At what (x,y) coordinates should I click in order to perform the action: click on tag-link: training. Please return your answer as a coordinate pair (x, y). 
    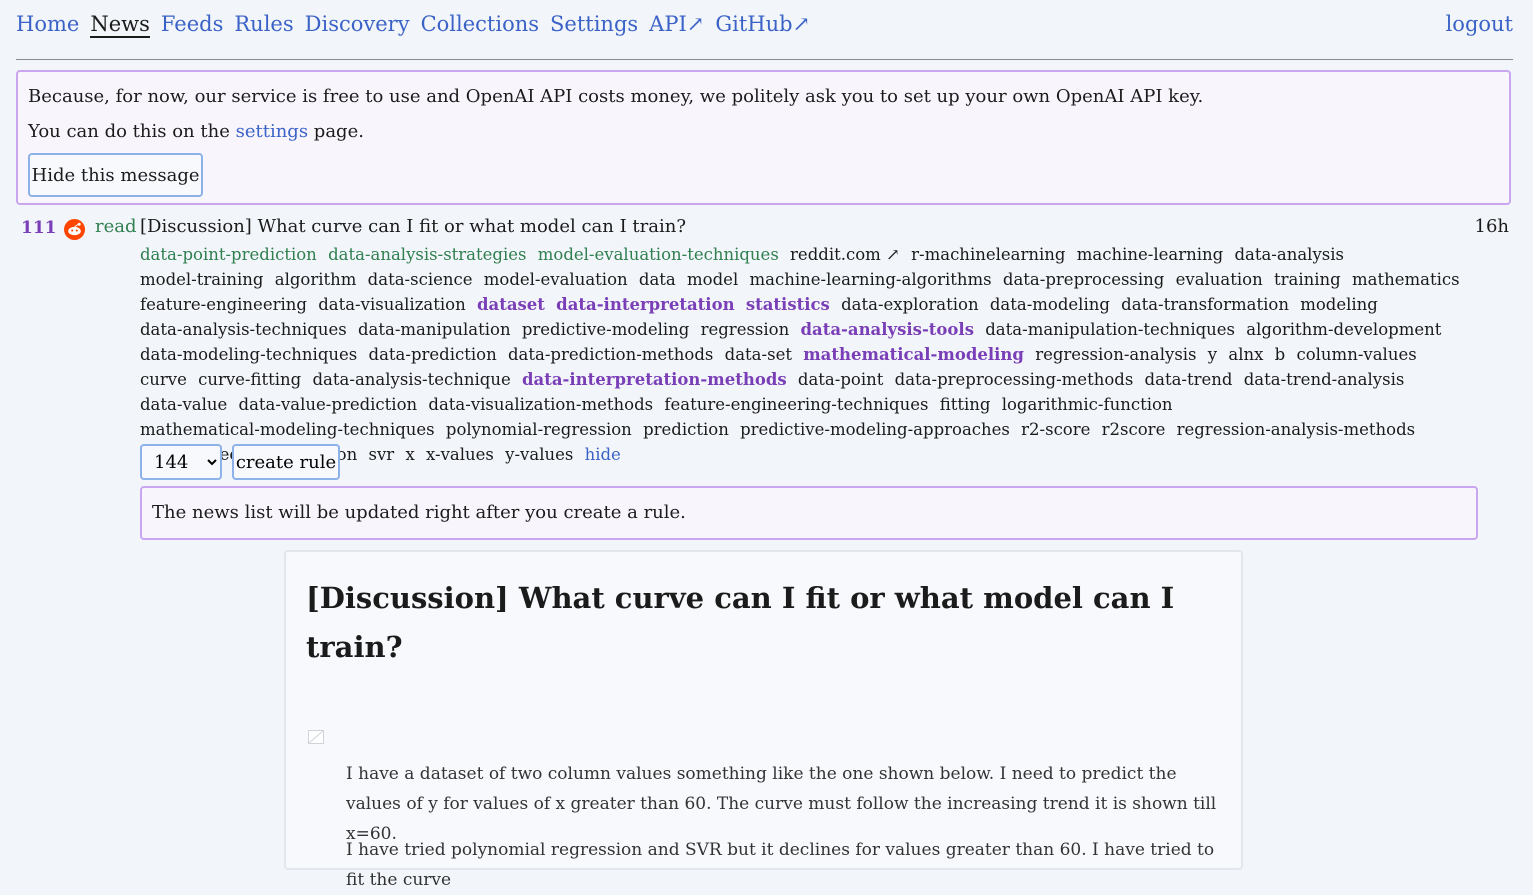
    Looking at the image, I should click on (1307, 279).